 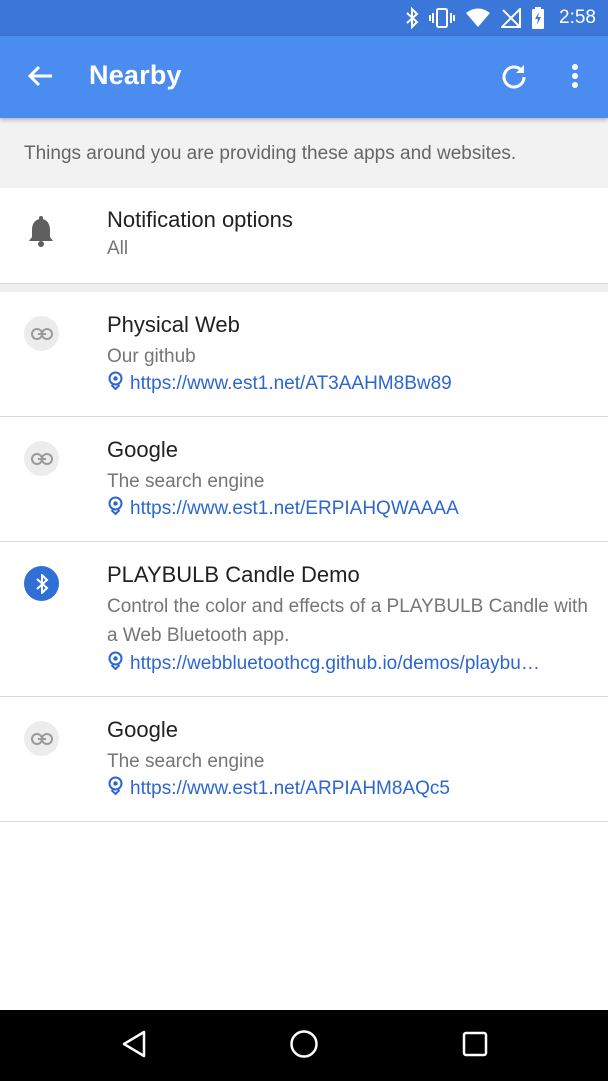 I want to click on list-divider, so click(x=304, y=288).